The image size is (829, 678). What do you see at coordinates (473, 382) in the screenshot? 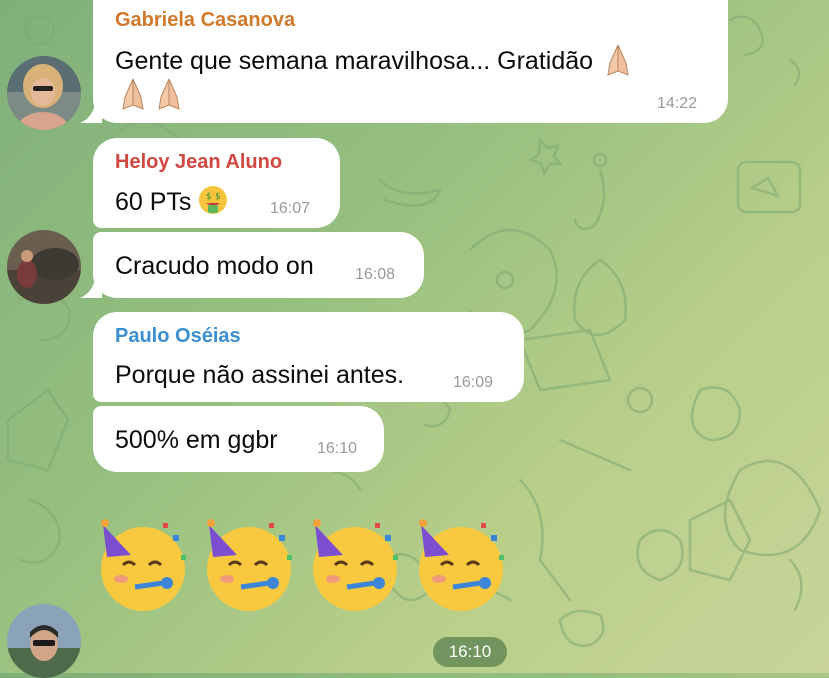
I see `message-time: 16:09` at bounding box center [473, 382].